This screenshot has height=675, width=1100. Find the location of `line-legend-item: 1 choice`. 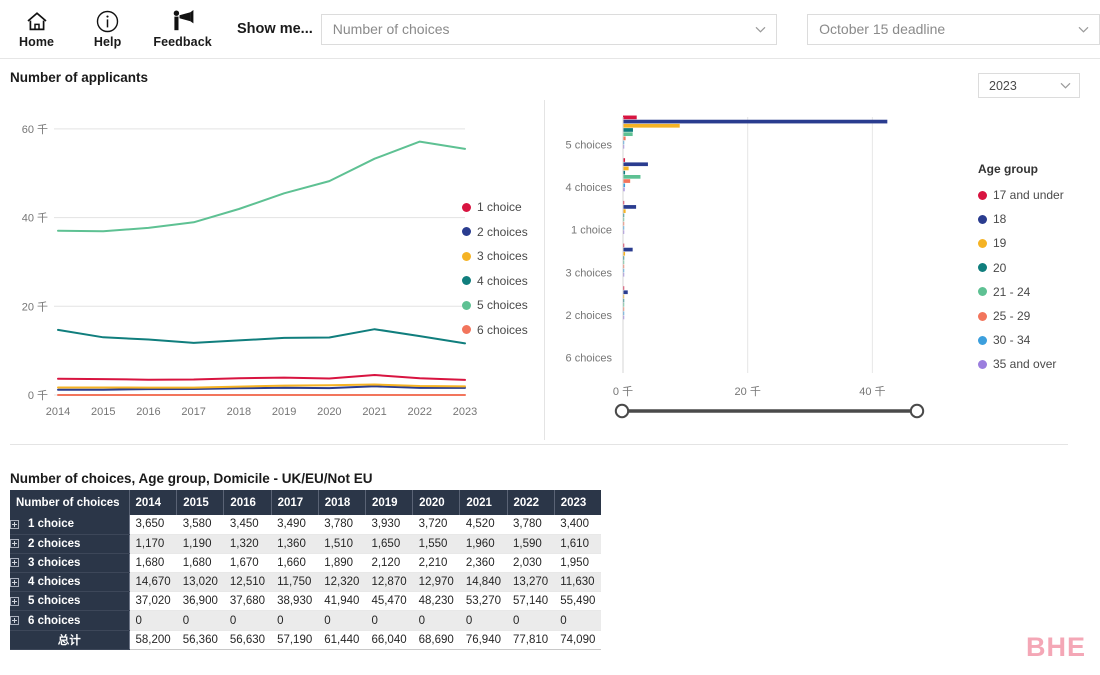

line-legend-item: 1 choice is located at coordinates (495, 207).